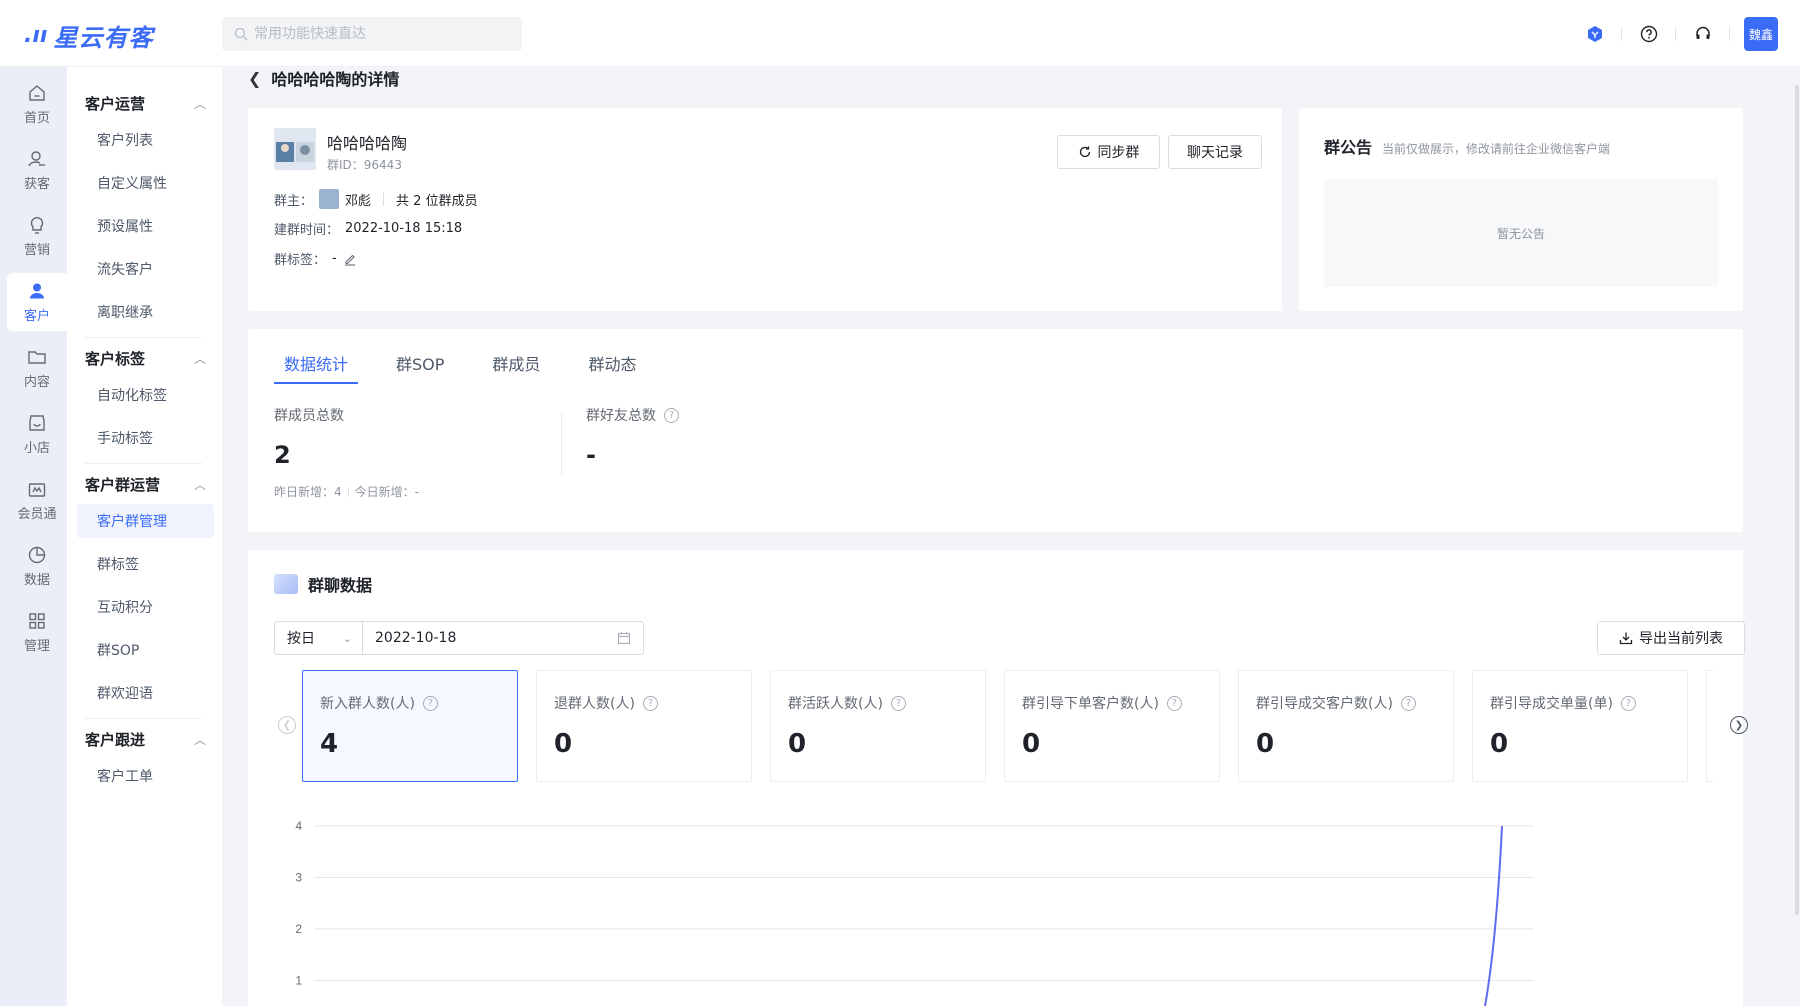 Image resolution: width=1800 pixels, height=1006 pixels. What do you see at coordinates (144, 739) in the screenshot?
I see `nav-group-follow-up: 客户跟进 ︿` at bounding box center [144, 739].